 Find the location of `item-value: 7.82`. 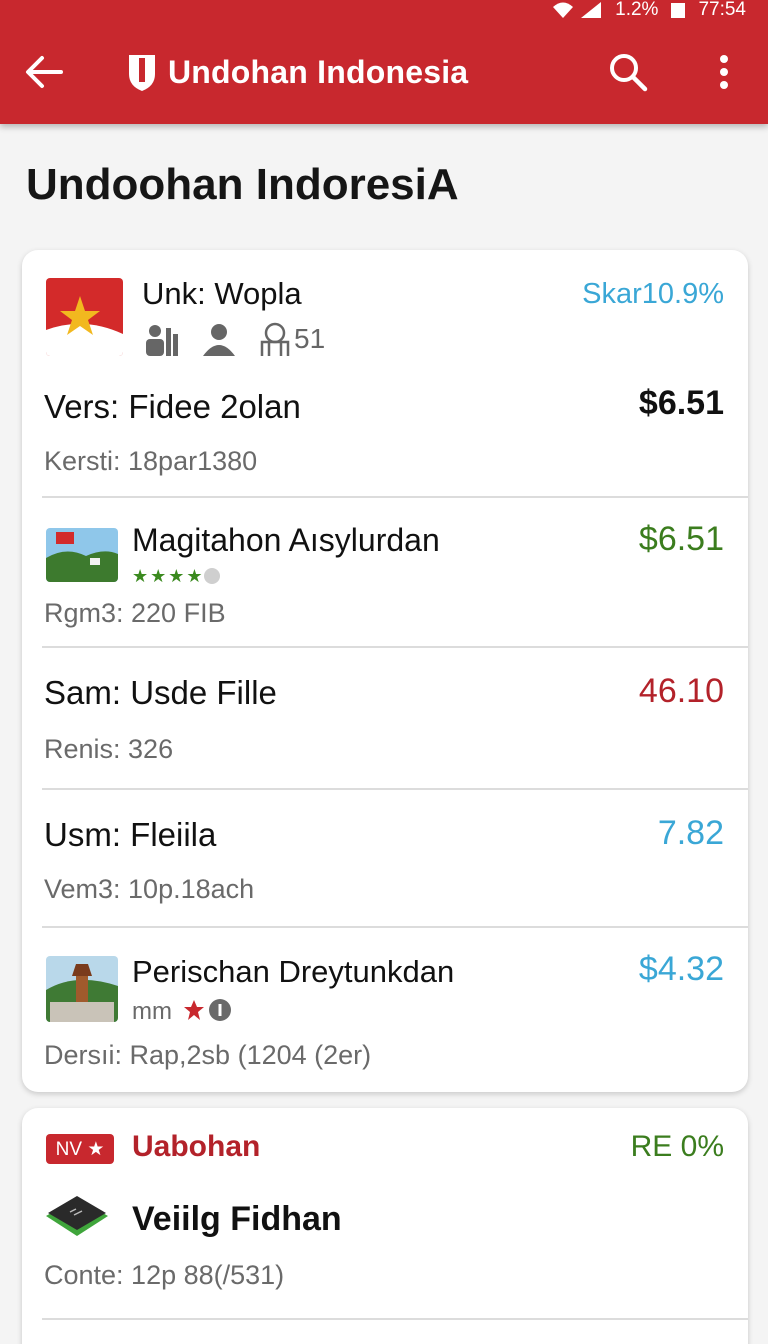

item-value: 7.82 is located at coordinates (690, 833).